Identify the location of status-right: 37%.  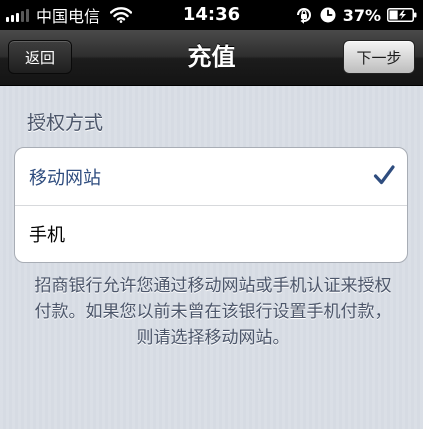
(356, 15).